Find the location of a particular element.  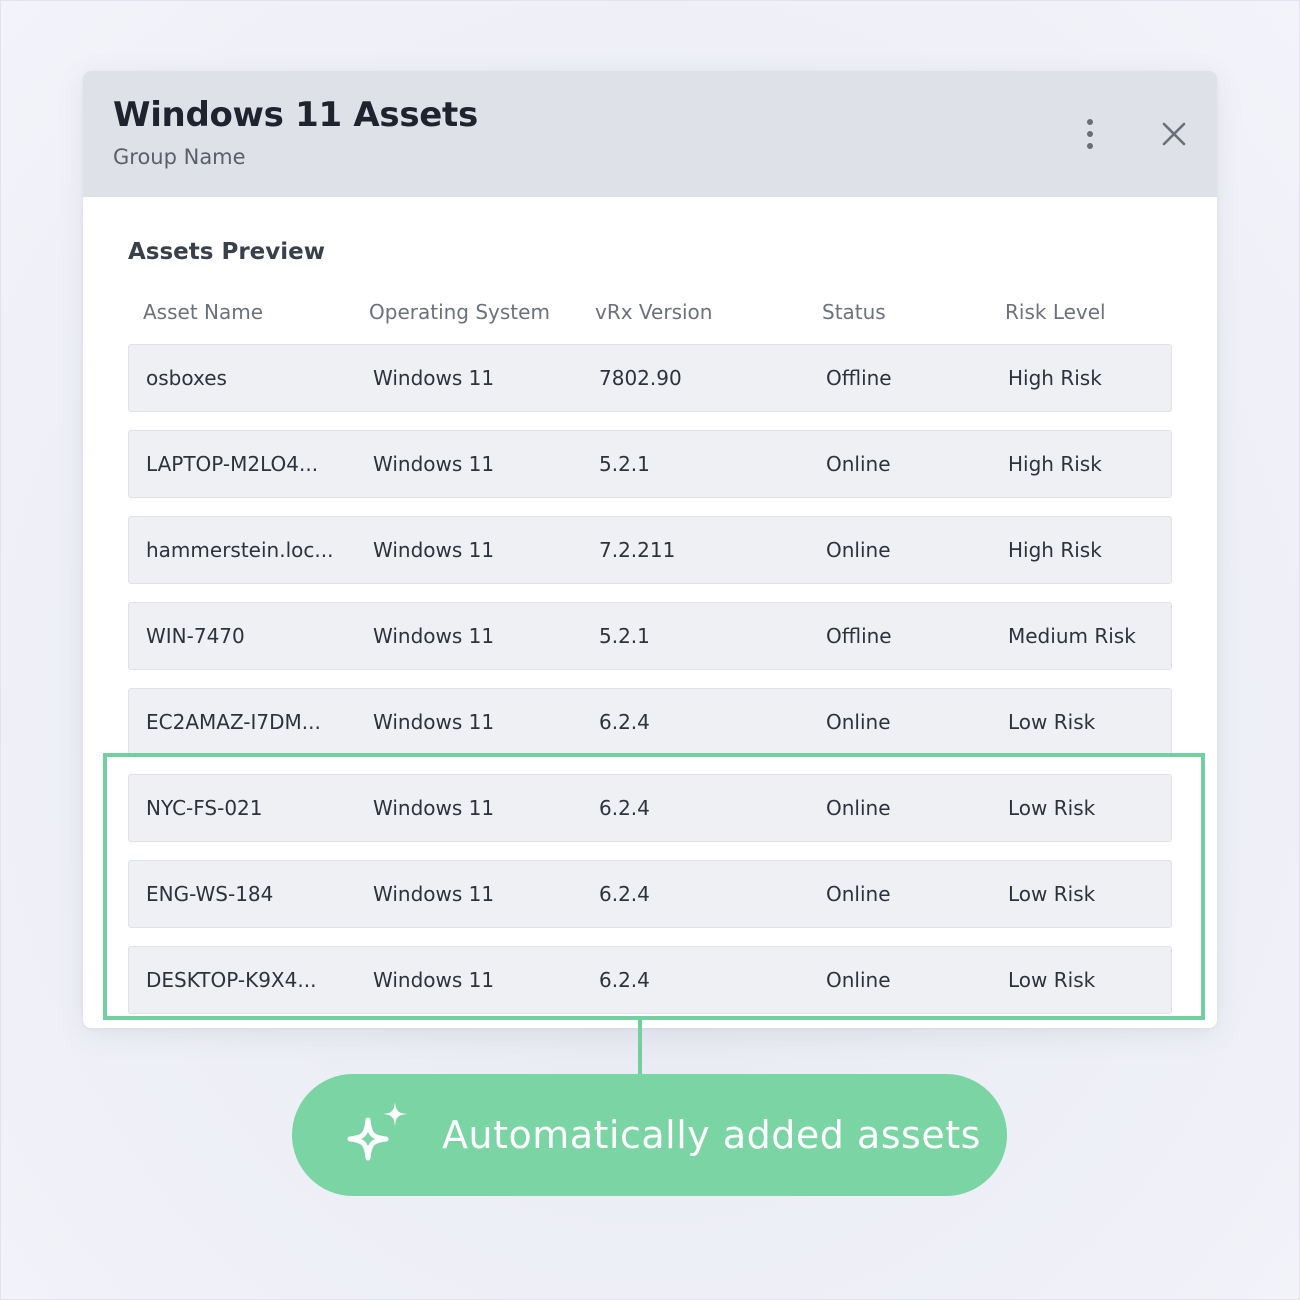

asset-name-cell: WIN-7470 is located at coordinates (195, 636).